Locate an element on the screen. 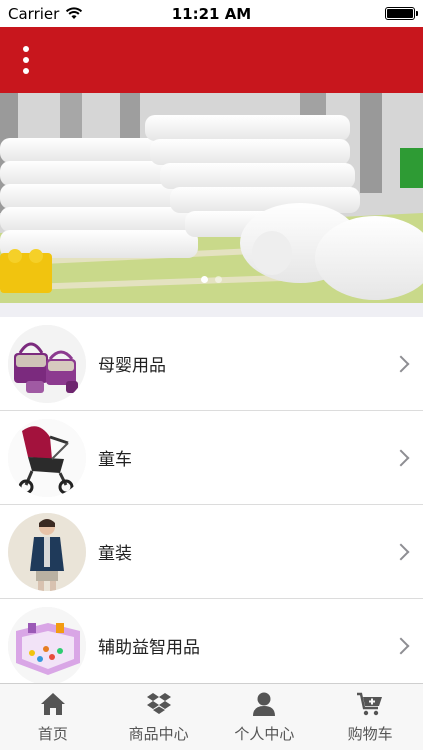 This screenshot has width=423, height=750. page-dot is located at coordinates (218, 279).